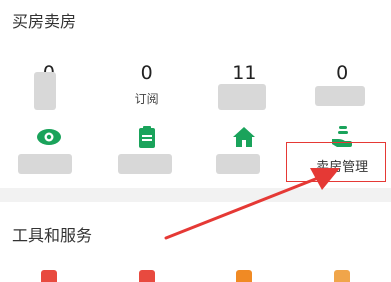 Image resolution: width=391 pixels, height=282 pixels. Describe the element at coordinates (147, 86) in the screenshot. I see `stat-subscribed: 0 订阅` at that location.